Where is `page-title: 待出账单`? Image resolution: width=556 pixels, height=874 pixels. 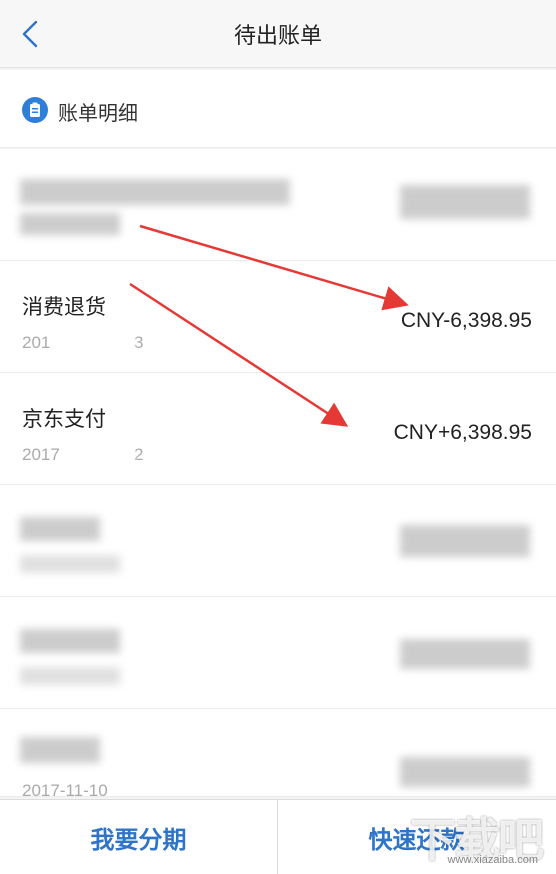 page-title: 待出账单 is located at coordinates (277, 36).